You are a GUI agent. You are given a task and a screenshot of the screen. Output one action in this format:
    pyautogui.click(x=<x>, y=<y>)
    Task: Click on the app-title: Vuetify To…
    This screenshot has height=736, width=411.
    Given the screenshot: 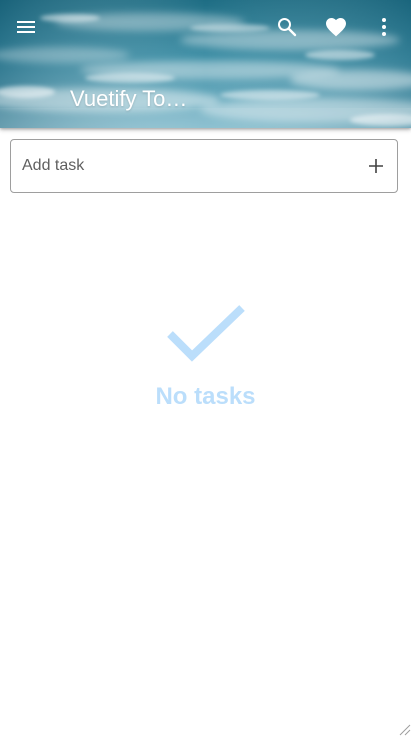 What is the action you would take?
    pyautogui.click(x=129, y=98)
    